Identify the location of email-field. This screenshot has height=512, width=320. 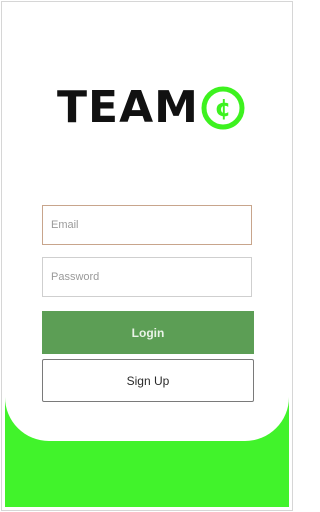
(147, 225).